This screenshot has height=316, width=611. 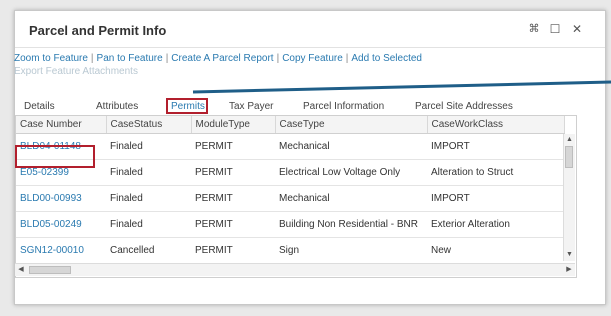 What do you see at coordinates (76, 71) in the screenshot?
I see `export-feature-attachments-link: Export Feature Attachments` at bounding box center [76, 71].